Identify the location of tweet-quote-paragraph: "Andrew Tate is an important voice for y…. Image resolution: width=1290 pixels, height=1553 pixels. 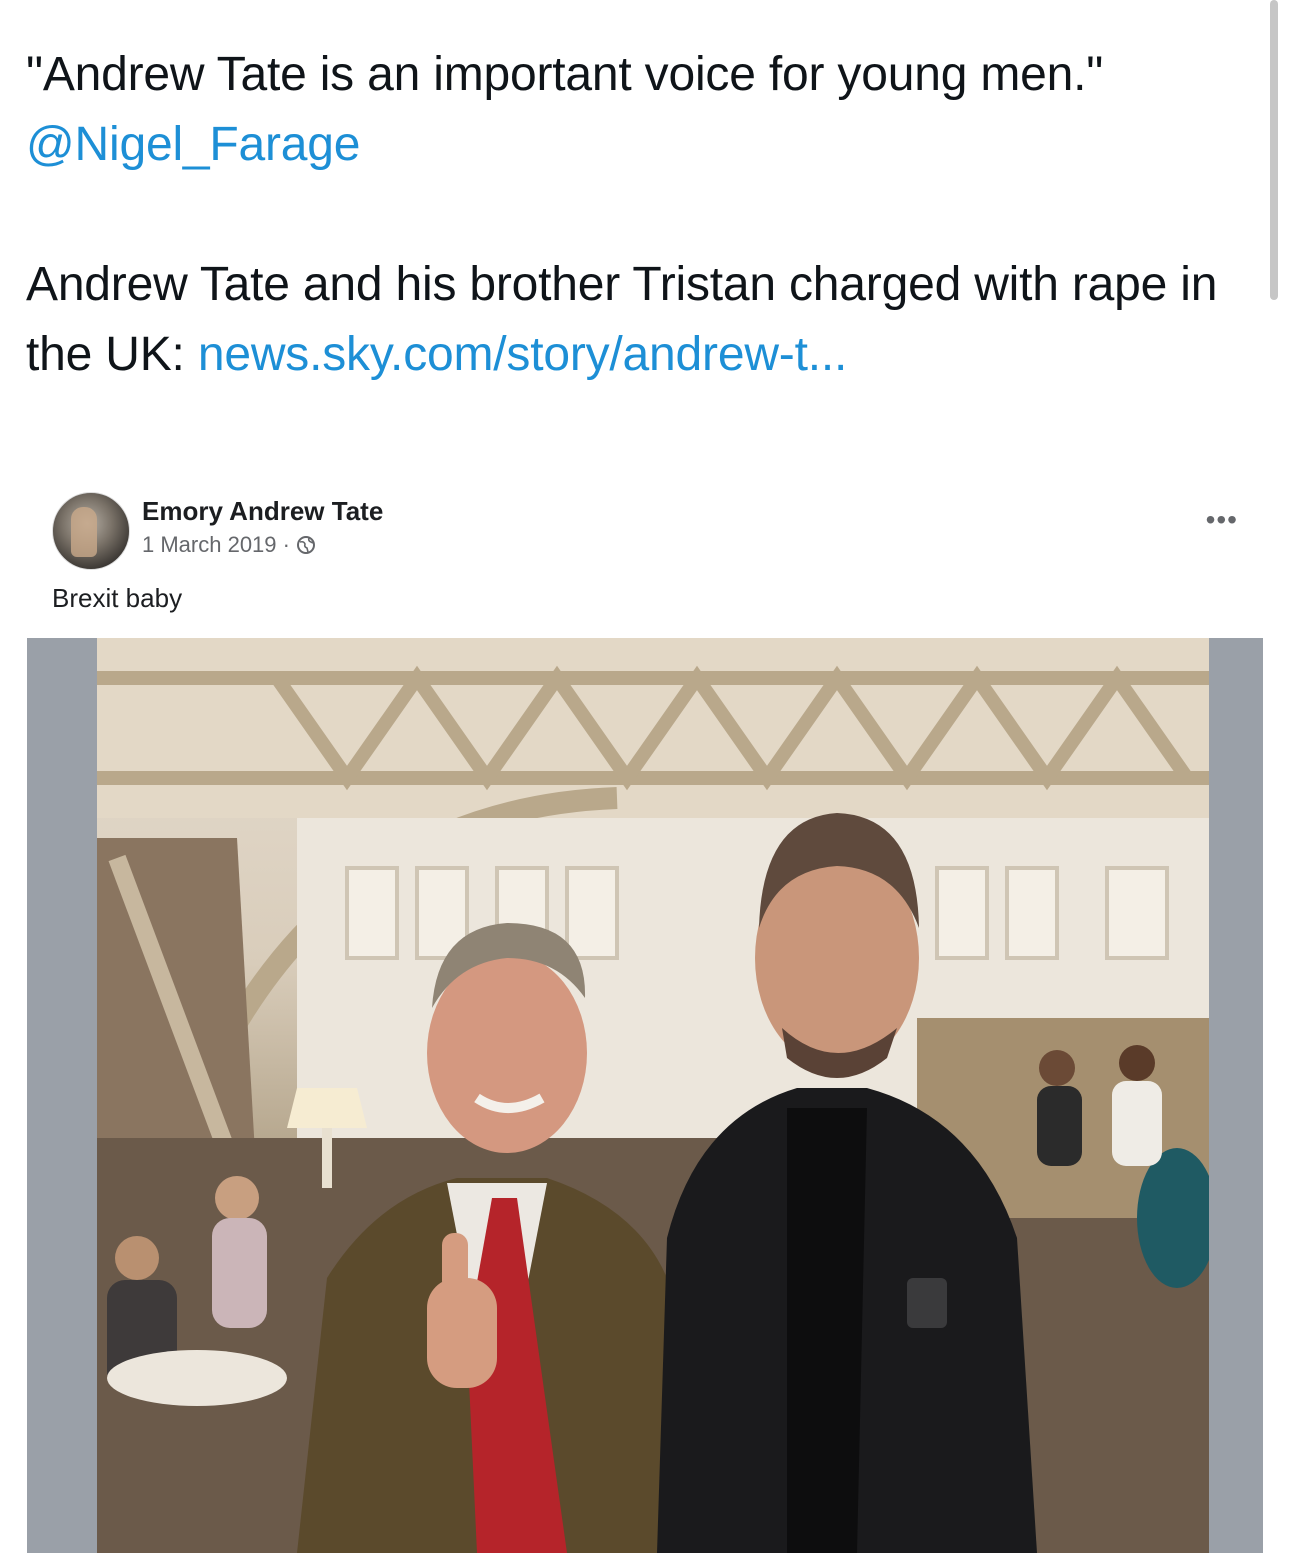
(646, 110).